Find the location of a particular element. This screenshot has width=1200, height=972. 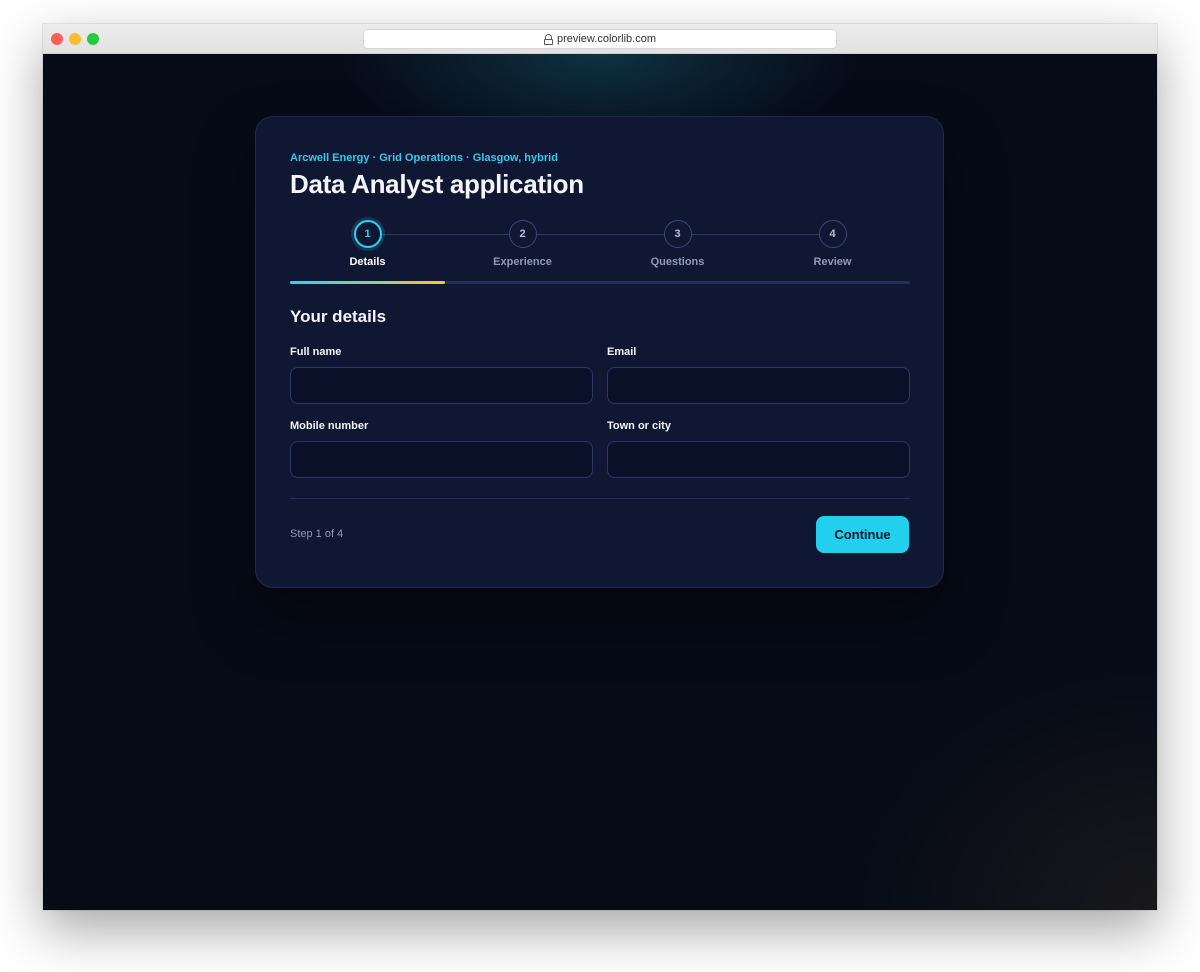

address-bar: preview.colorlib.com is located at coordinates (600, 39).